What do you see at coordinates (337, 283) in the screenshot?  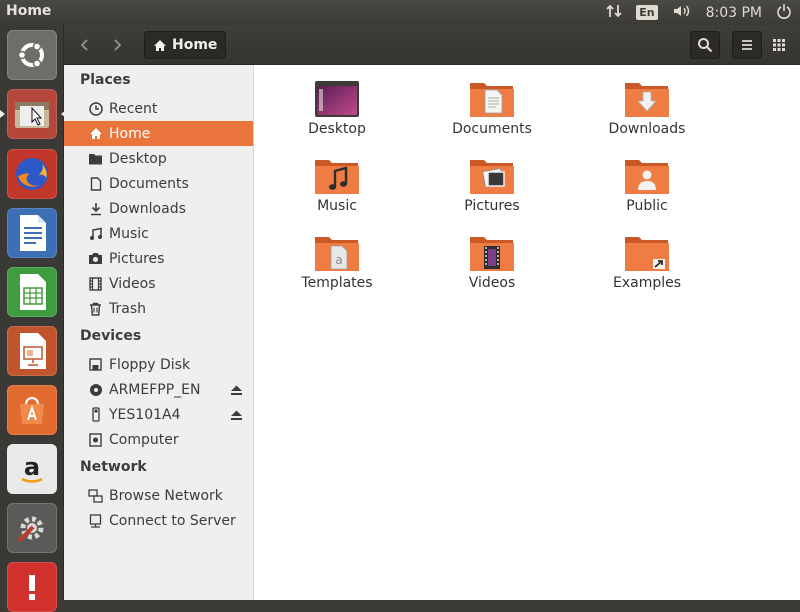 I see `folder-label: Templates` at bounding box center [337, 283].